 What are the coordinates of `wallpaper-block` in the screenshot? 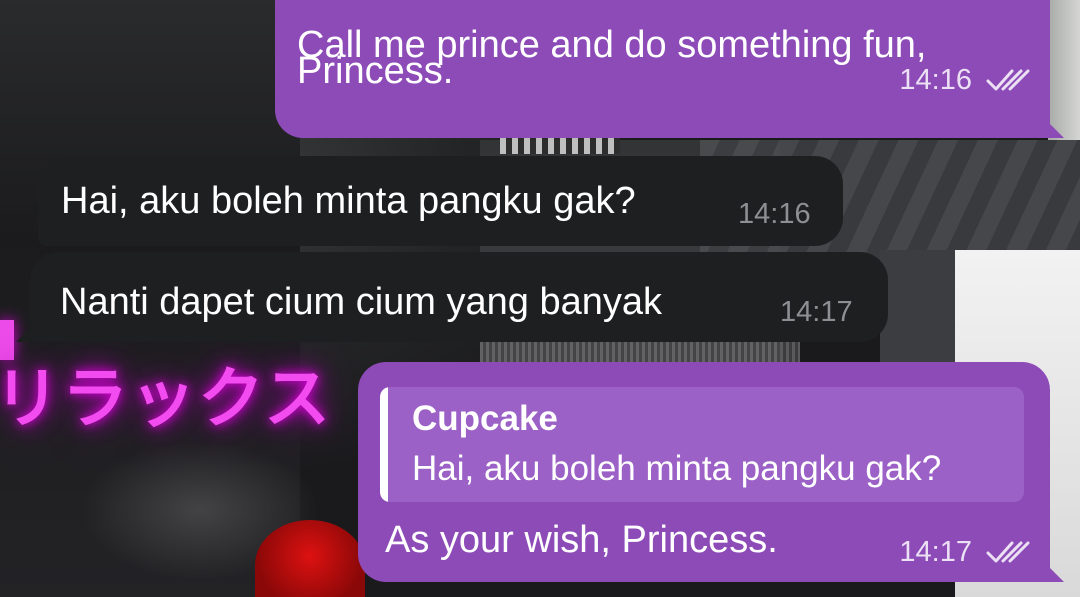 It's located at (920, 310).